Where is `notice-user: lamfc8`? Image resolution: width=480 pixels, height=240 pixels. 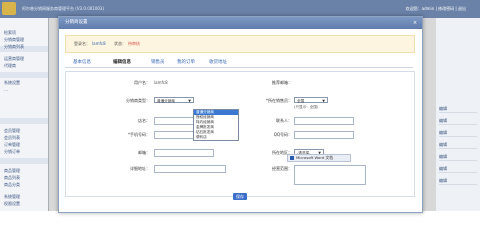 notice-user: lamfc8 is located at coordinates (99, 43).